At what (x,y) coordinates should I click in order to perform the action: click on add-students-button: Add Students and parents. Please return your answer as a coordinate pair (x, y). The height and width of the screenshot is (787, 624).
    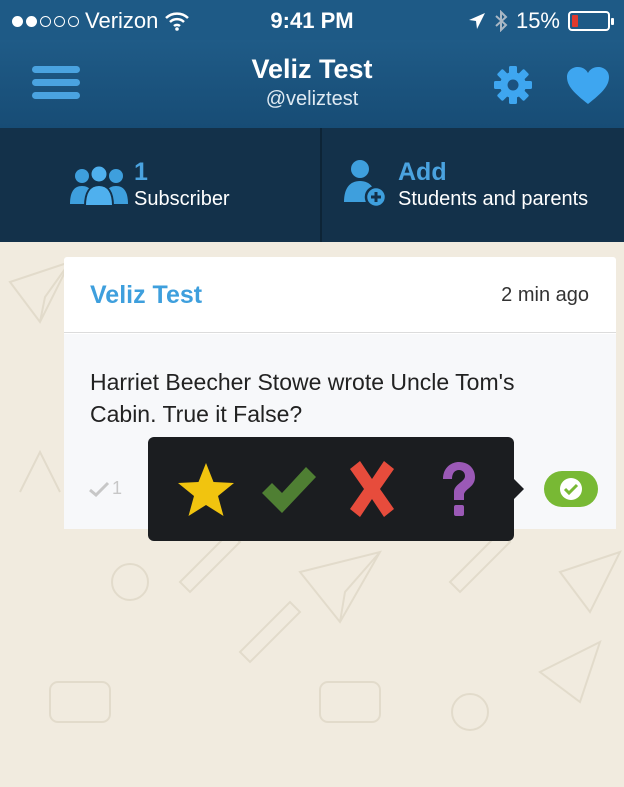
    Looking at the image, I should click on (473, 185).